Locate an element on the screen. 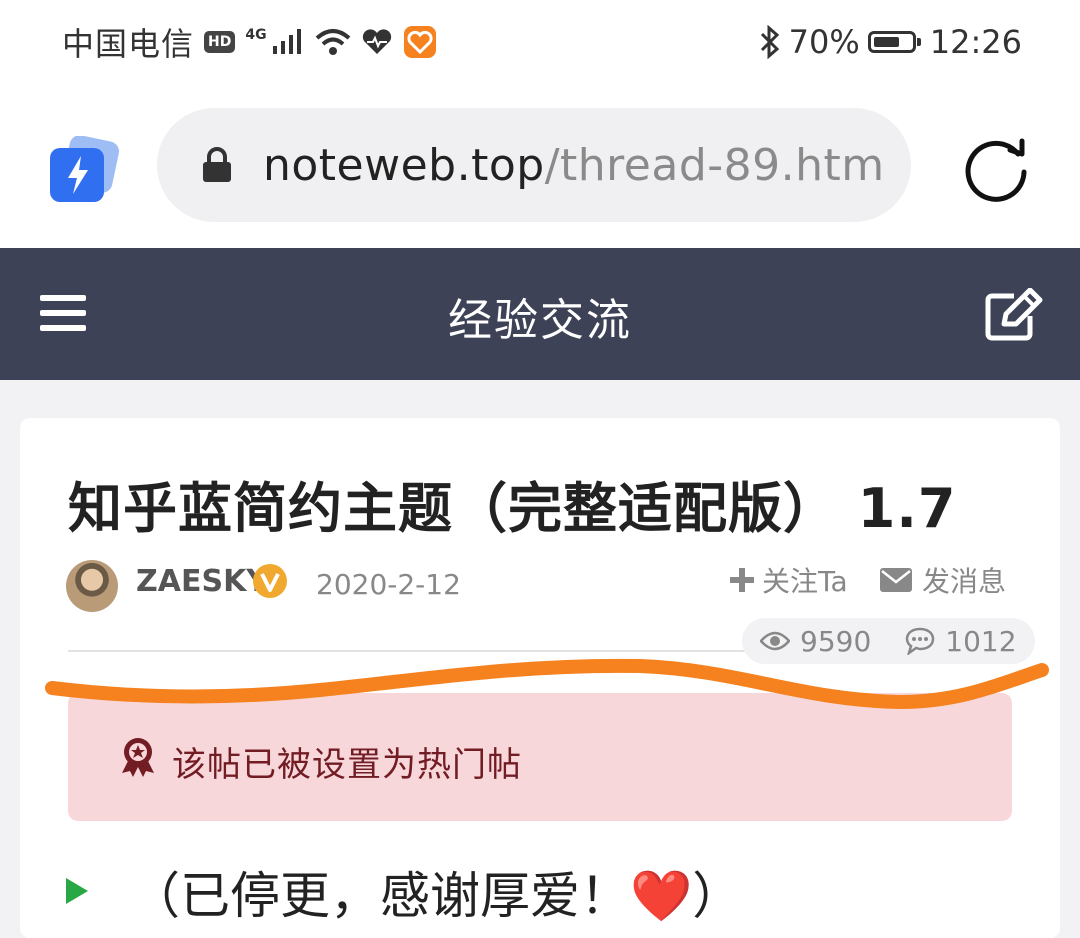 The height and width of the screenshot is (938, 1080). plus-icon is located at coordinates (742, 580).